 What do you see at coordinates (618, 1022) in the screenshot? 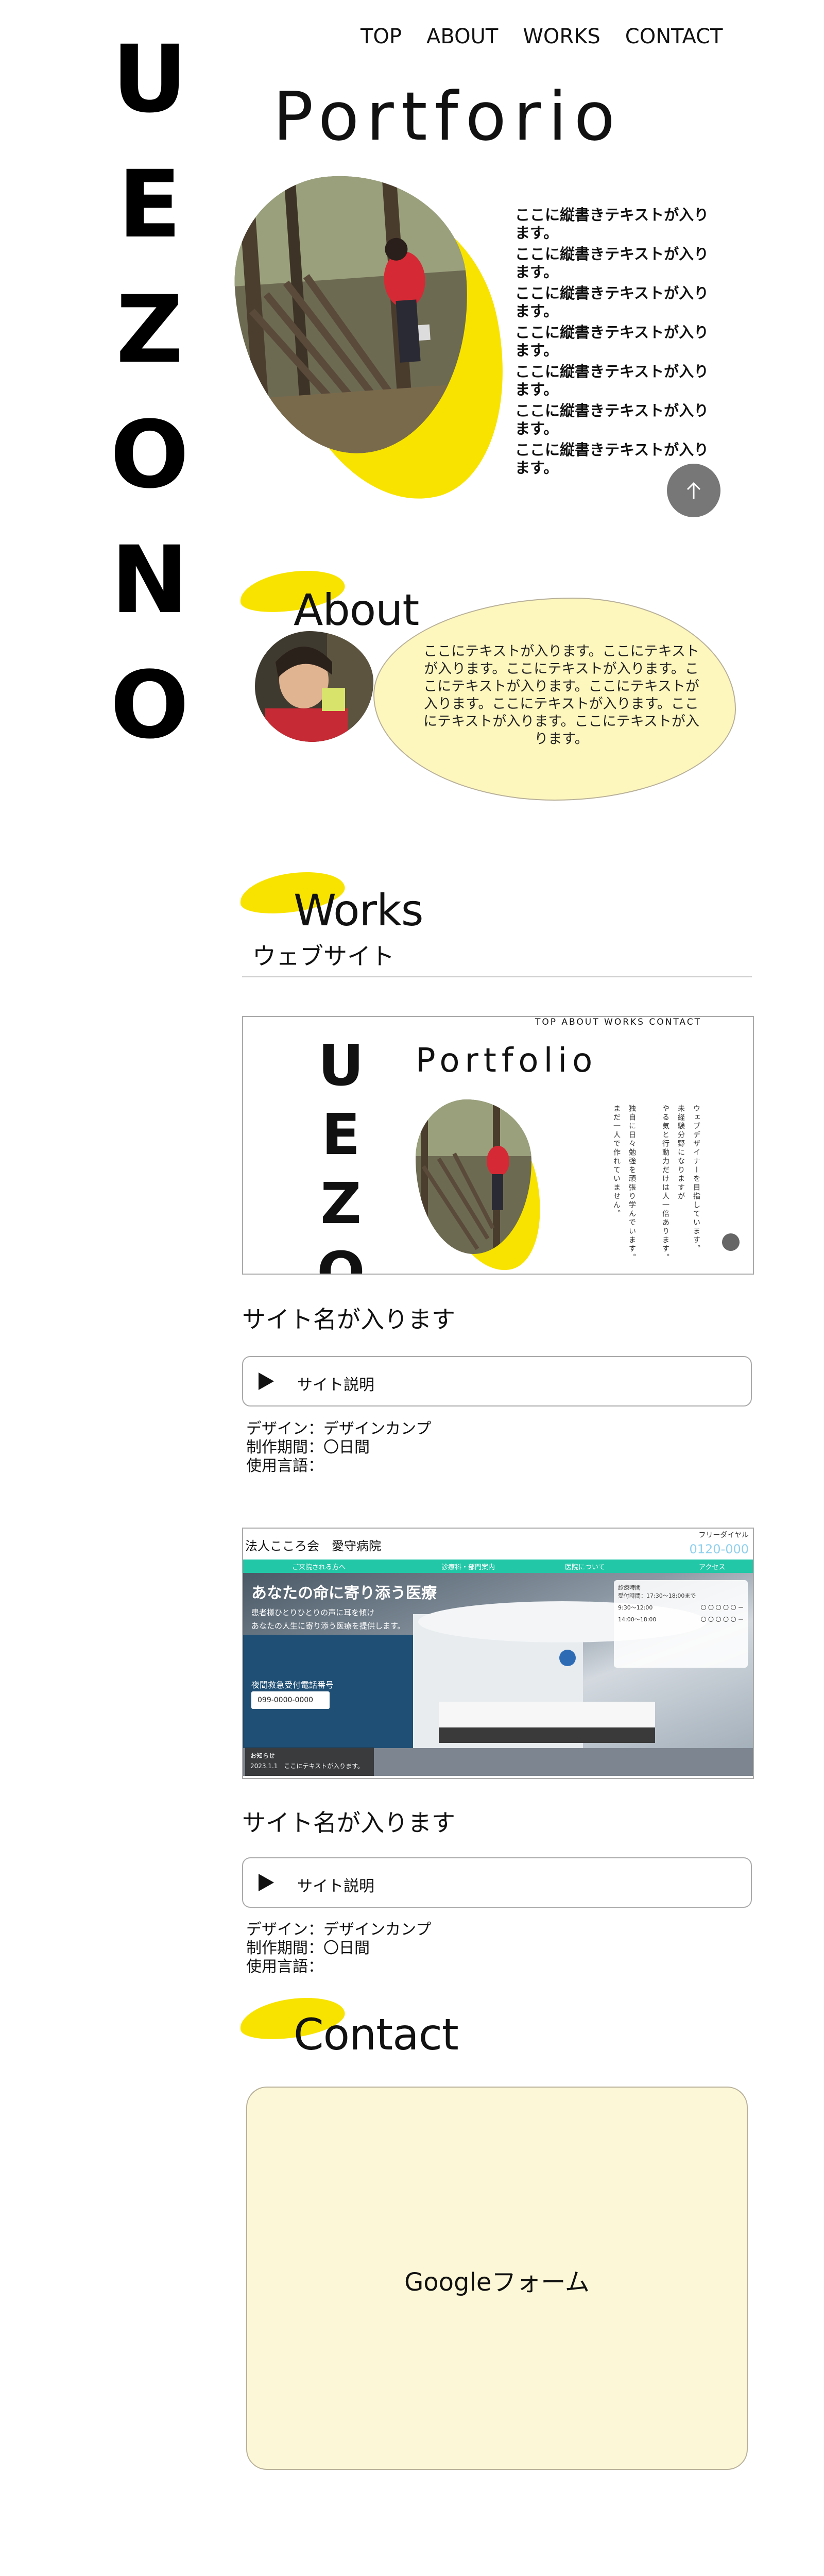
I see `preview-nav: TOP ABOUT WORKS CONTACT` at bounding box center [618, 1022].